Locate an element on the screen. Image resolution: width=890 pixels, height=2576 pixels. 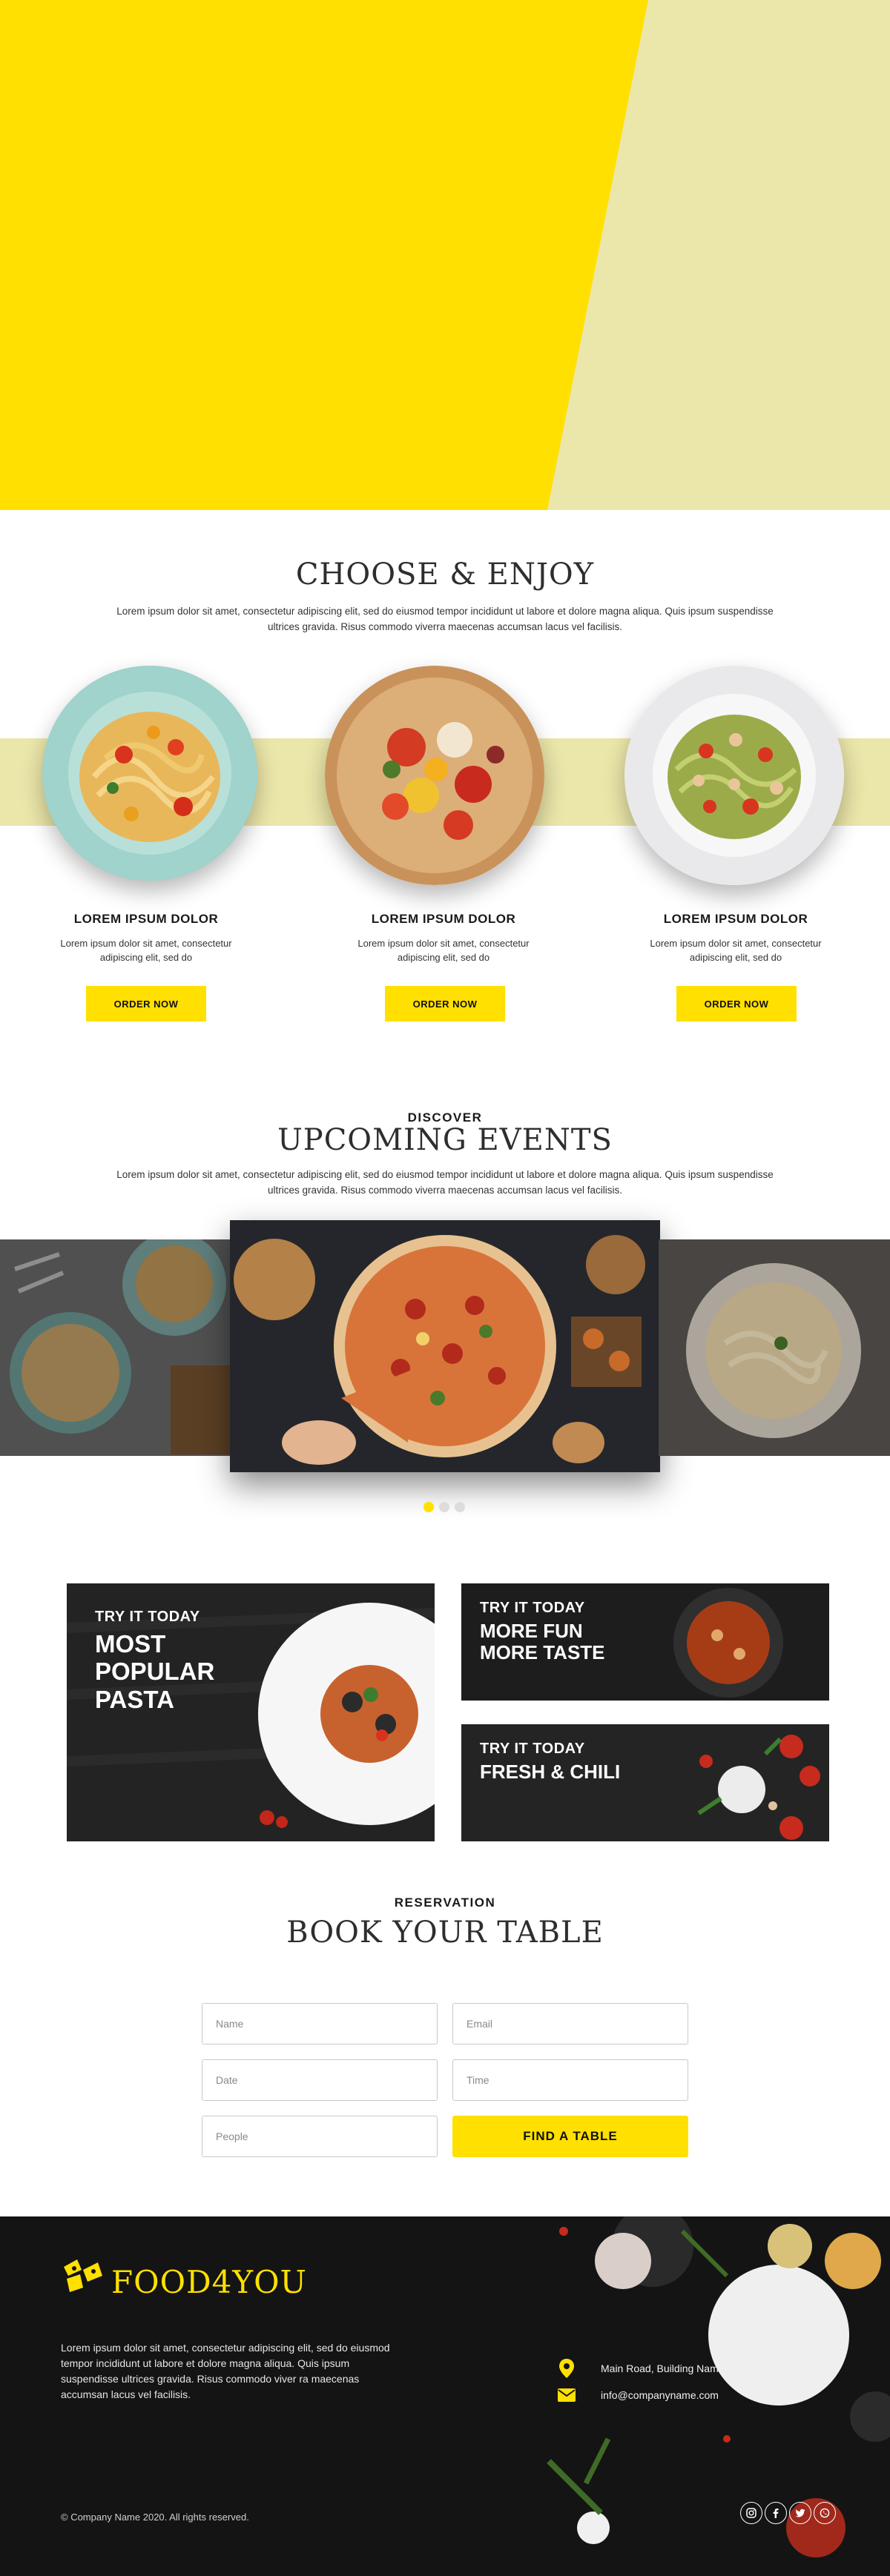
order-now-button-1: ORDER NOW is located at coordinates (146, 1004).